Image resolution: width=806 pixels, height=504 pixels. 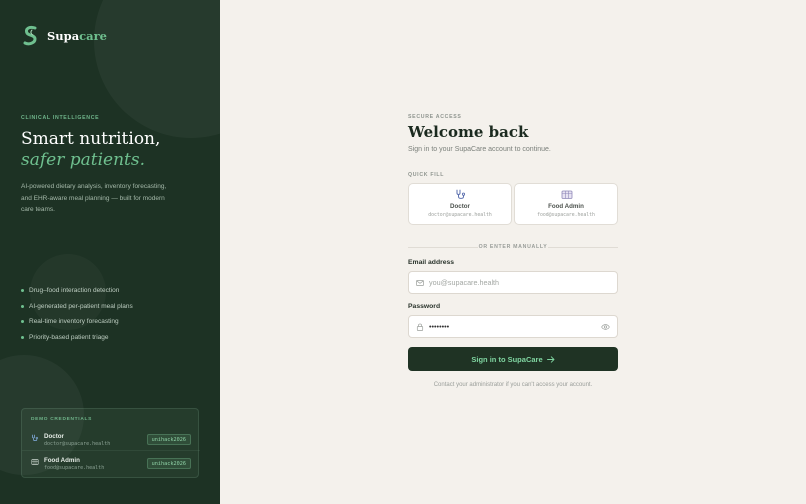 What do you see at coordinates (460, 215) in the screenshot?
I see `quick-fill-email: doctor@supacare.health` at bounding box center [460, 215].